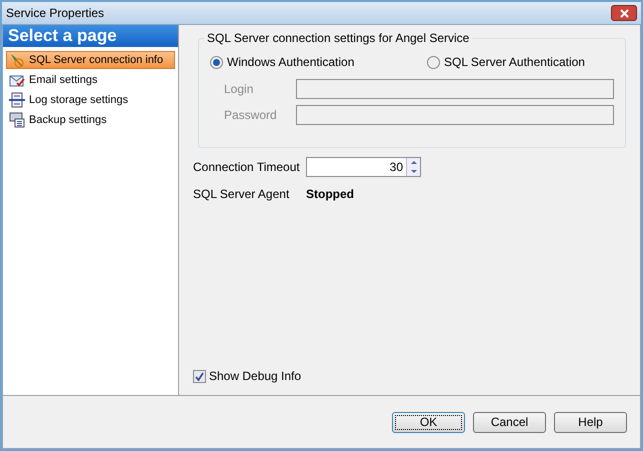 The image size is (643, 451). I want to click on dialog-button: OK, so click(428, 422).